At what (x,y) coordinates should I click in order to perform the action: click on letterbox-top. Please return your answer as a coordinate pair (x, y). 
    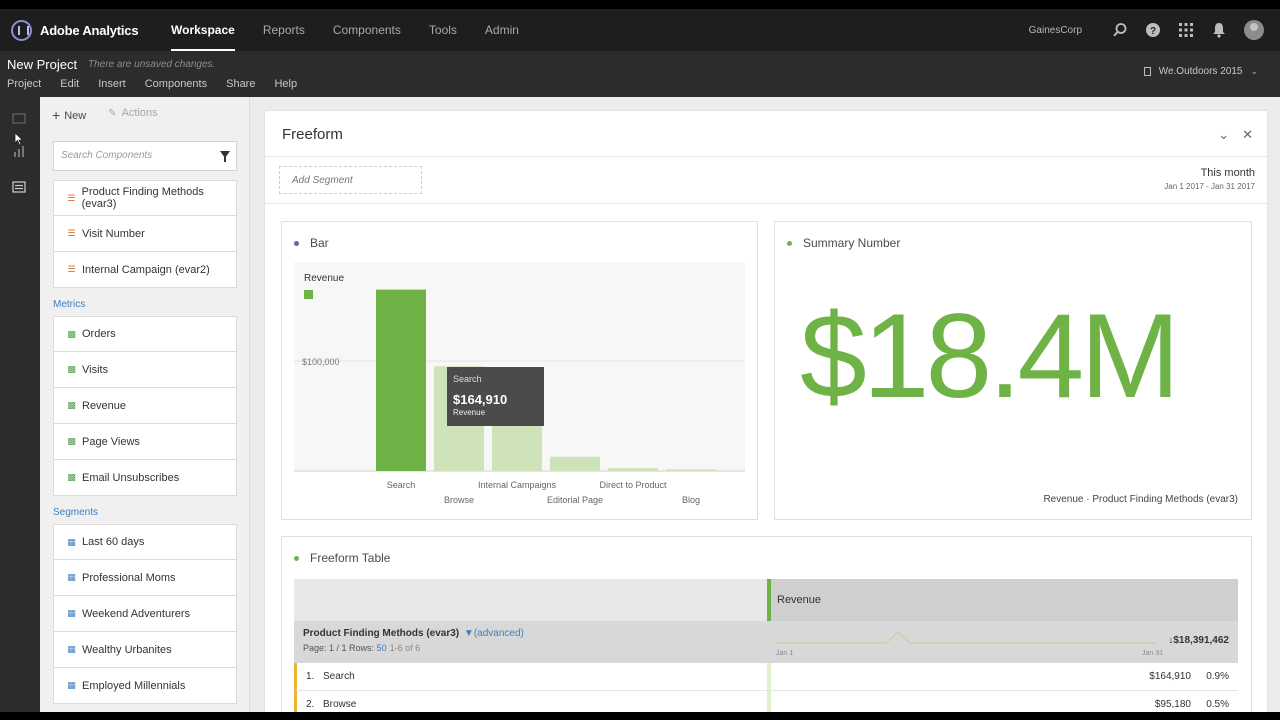
    Looking at the image, I should click on (640, 4).